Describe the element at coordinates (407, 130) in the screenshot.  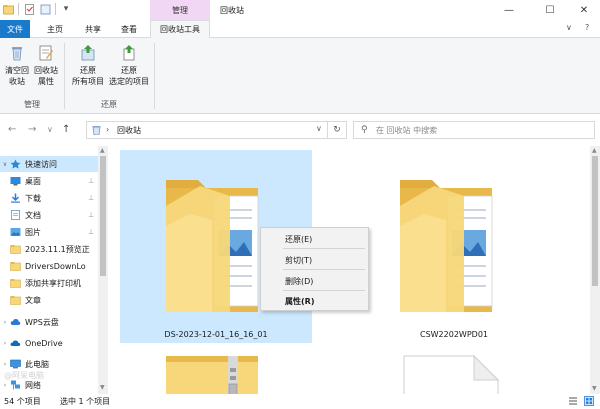
I see `search-placeholder: 在 回收站 中搜索` at that location.